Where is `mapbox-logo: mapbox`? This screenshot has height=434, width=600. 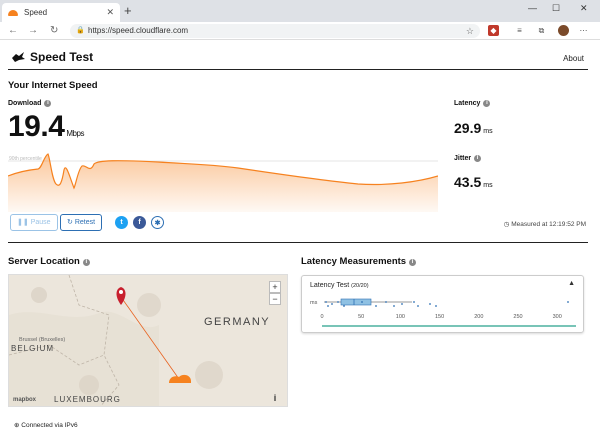
mapbox-logo: mapbox is located at coordinates (25, 400).